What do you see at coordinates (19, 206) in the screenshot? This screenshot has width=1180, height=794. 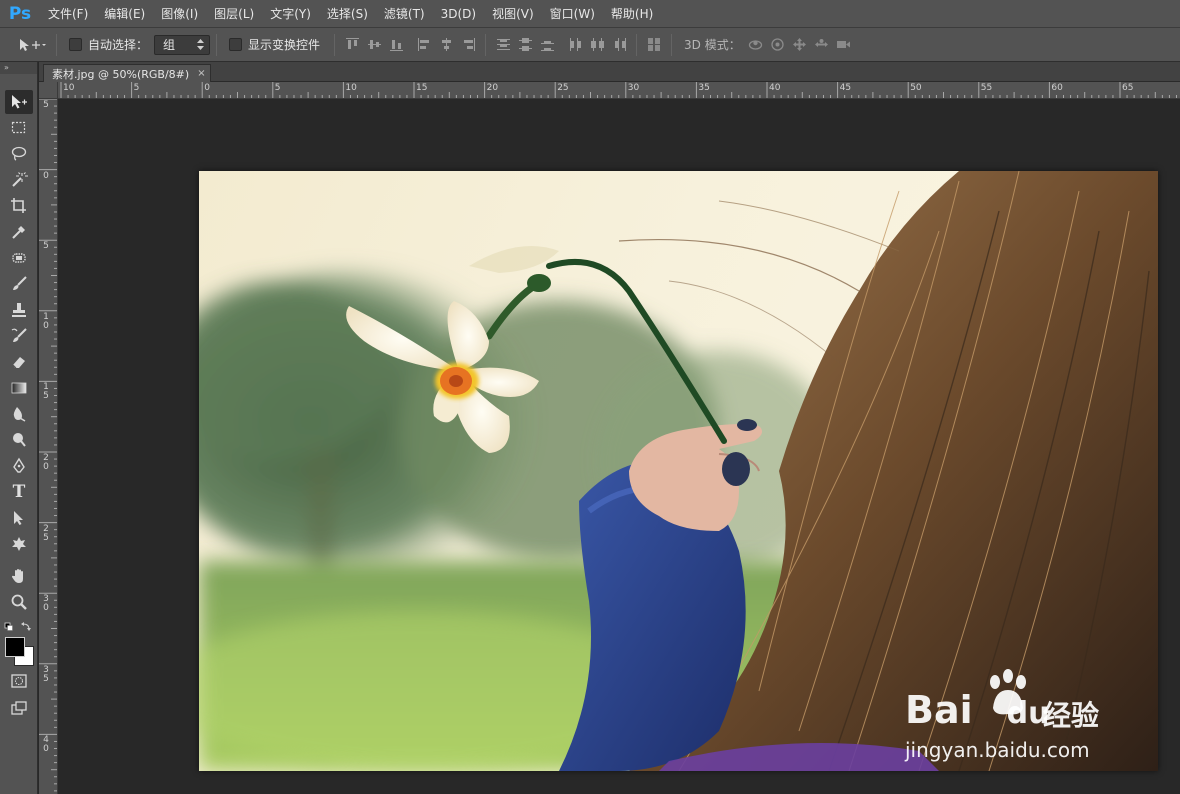 I see `crop-tool` at bounding box center [19, 206].